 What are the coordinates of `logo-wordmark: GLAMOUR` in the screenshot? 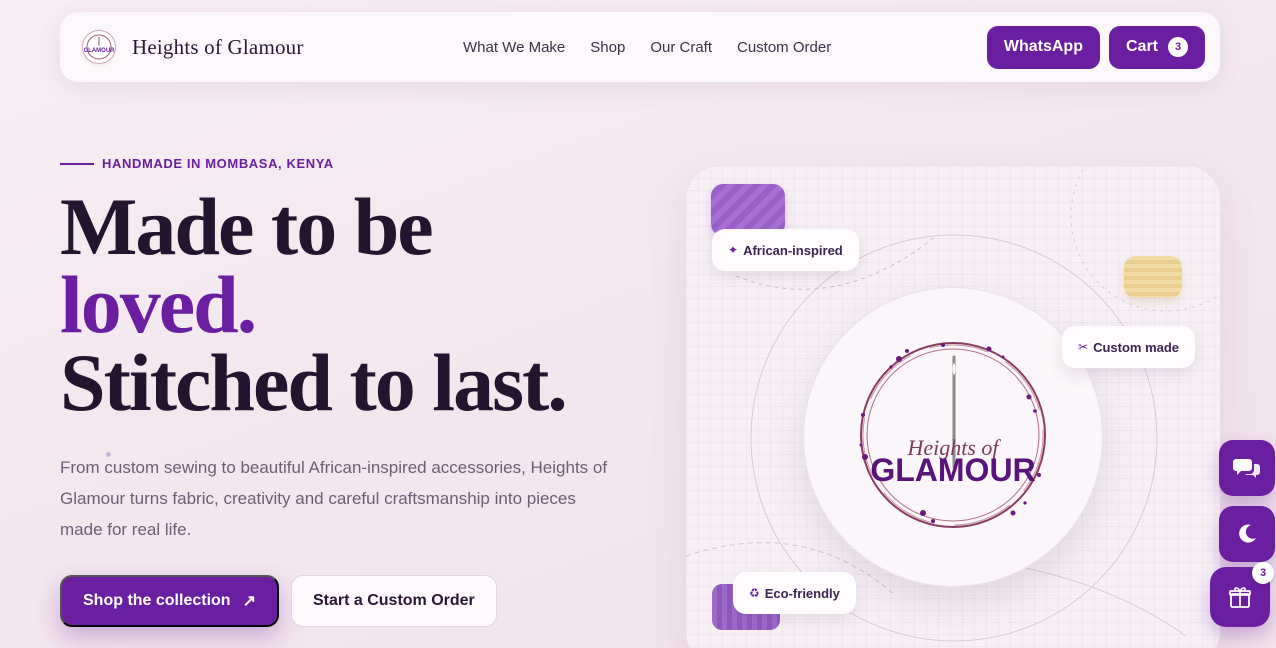 It's located at (952, 470).